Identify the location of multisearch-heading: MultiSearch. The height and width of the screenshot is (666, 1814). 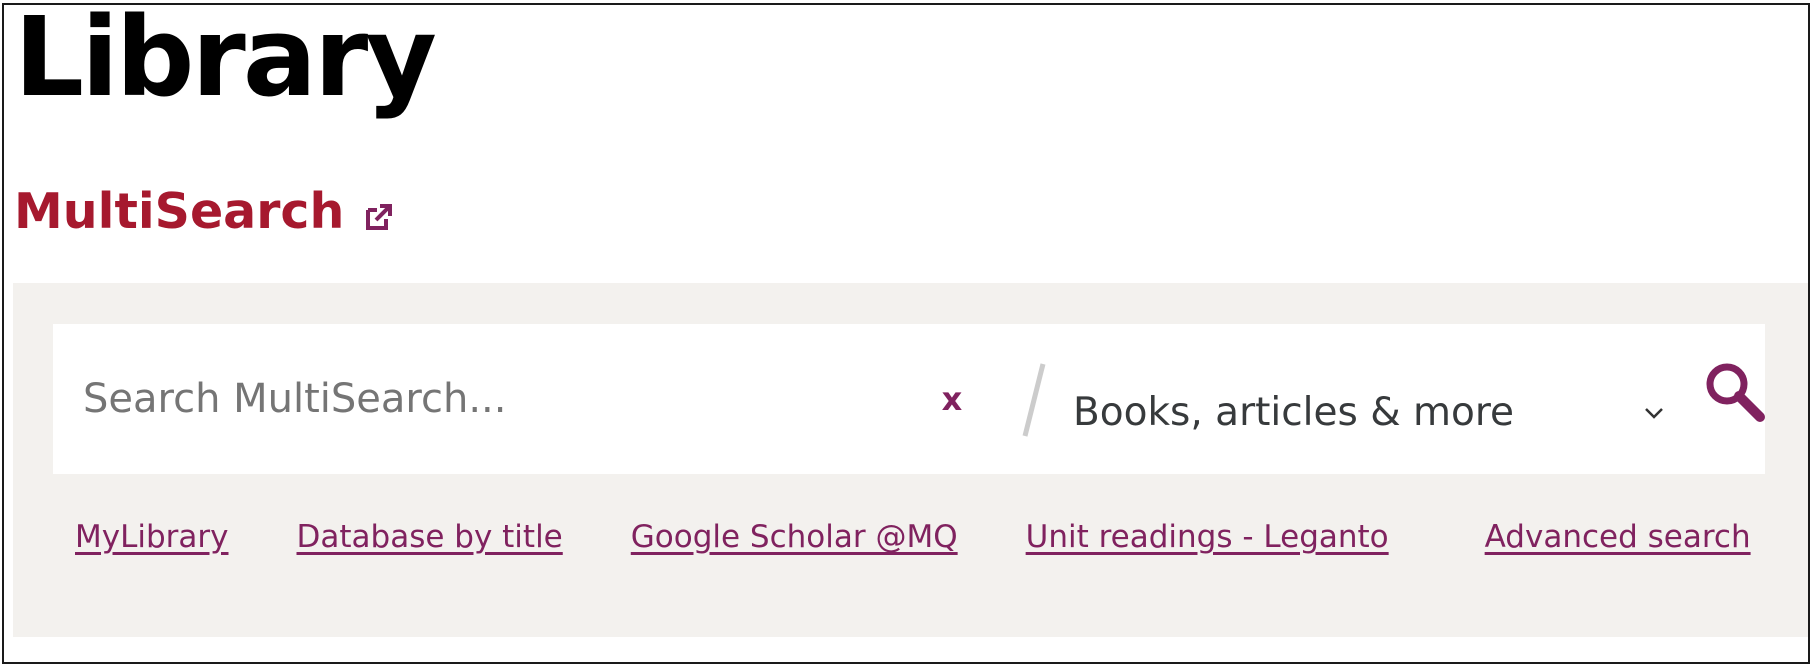
(204, 212).